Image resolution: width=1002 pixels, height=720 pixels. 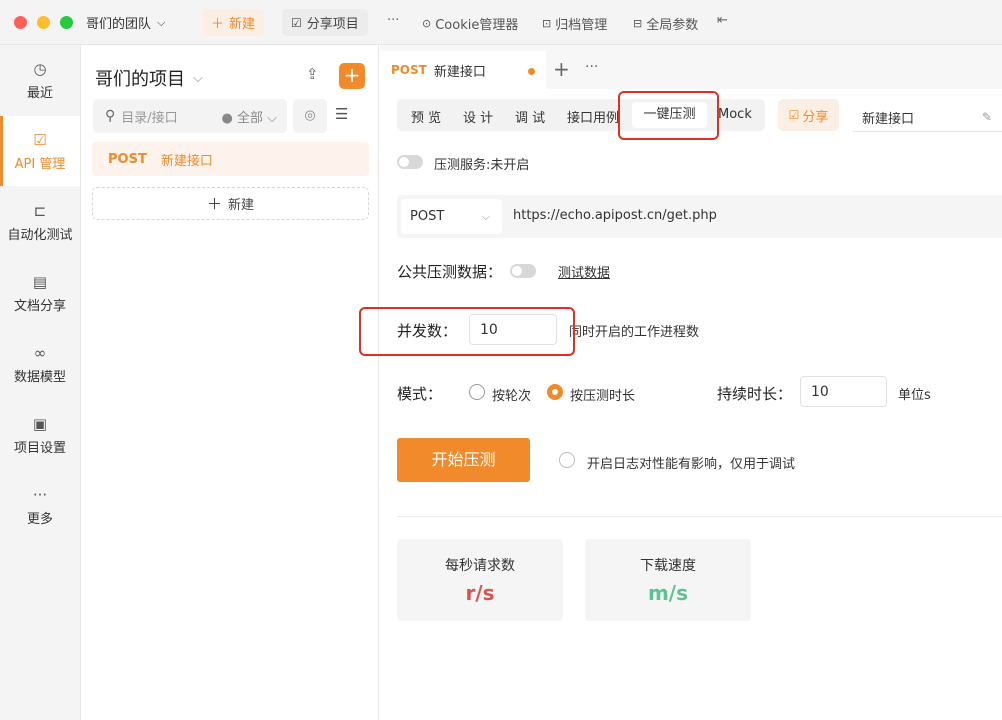 I want to click on settings-icon: ▣, so click(x=40, y=423).